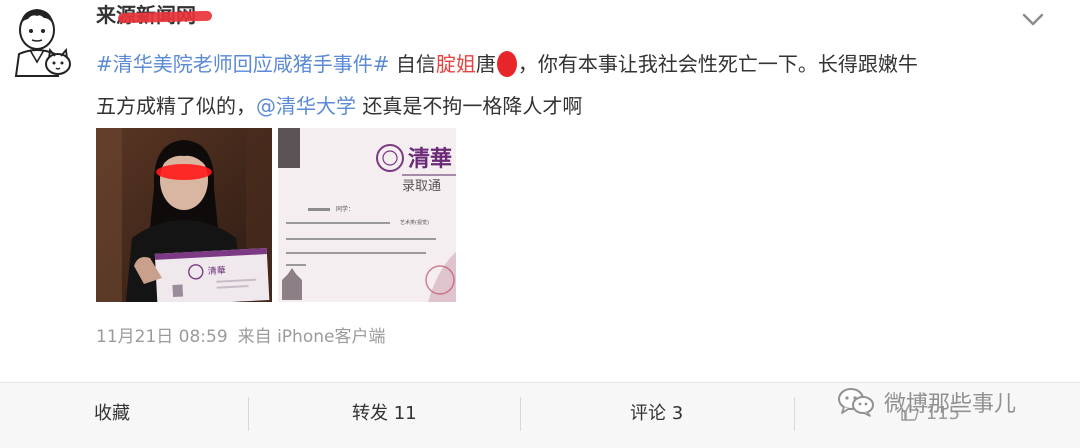 This screenshot has width=1080, height=448. Describe the element at coordinates (384, 414) in the screenshot. I see `repost-button: 转发 11` at that location.